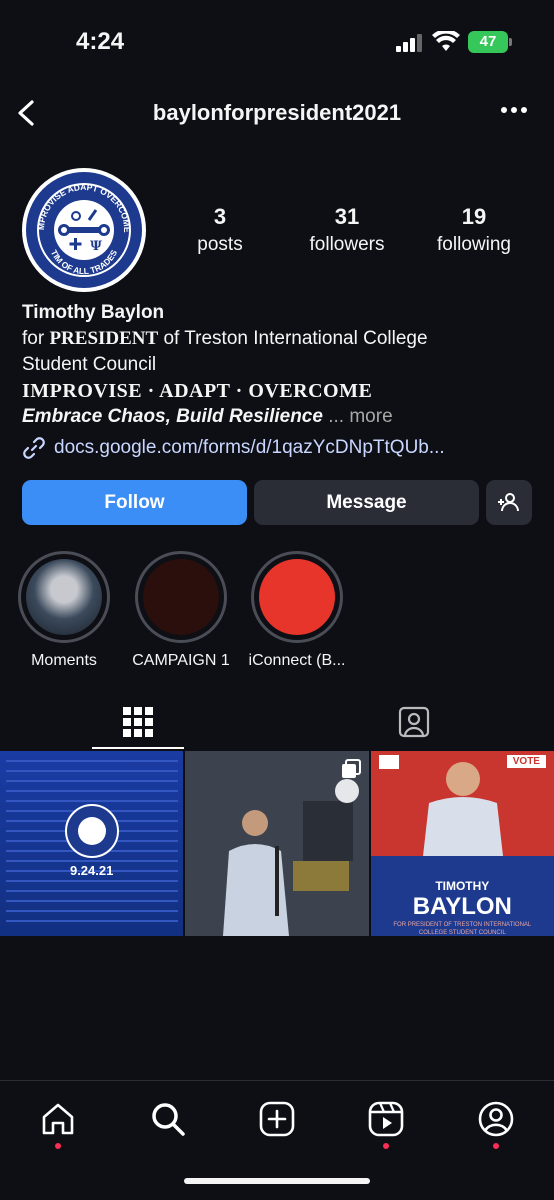 This screenshot has width=554, height=1200. What do you see at coordinates (496, 1119) in the screenshot?
I see `profile-icon` at bounding box center [496, 1119].